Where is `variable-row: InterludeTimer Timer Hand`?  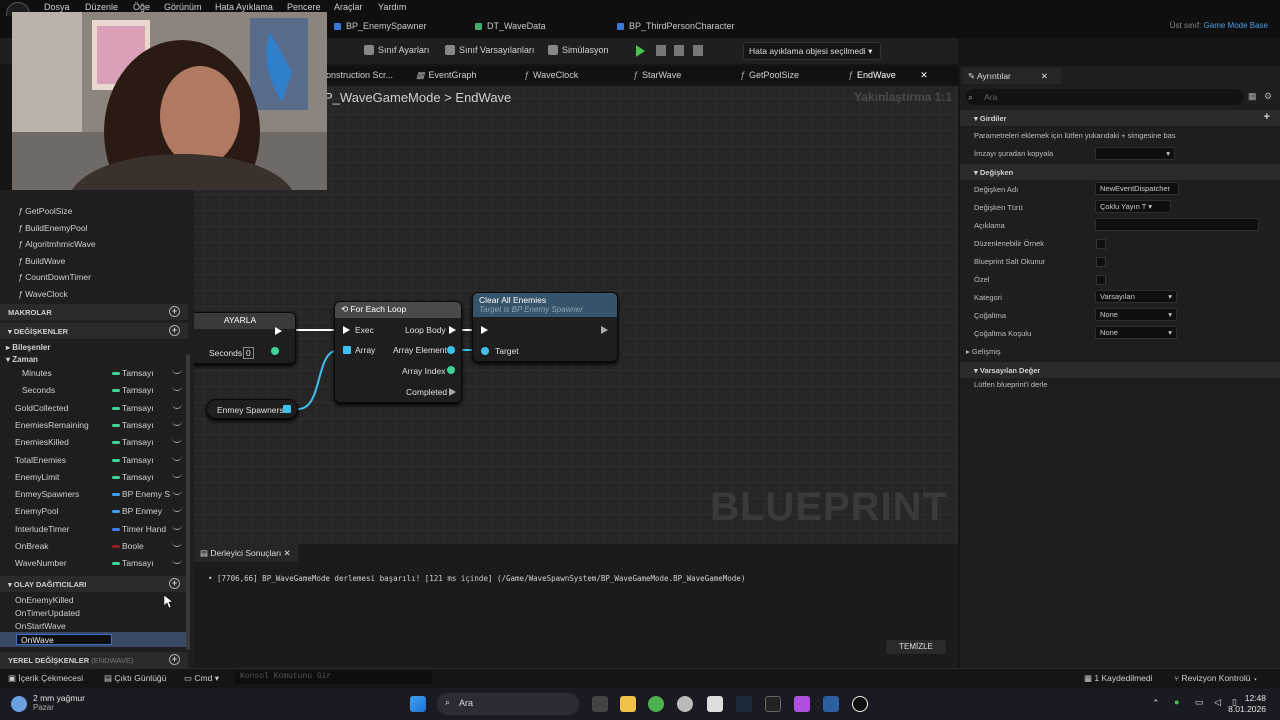 variable-row: InterludeTimer Timer Hand is located at coordinates (94, 530).